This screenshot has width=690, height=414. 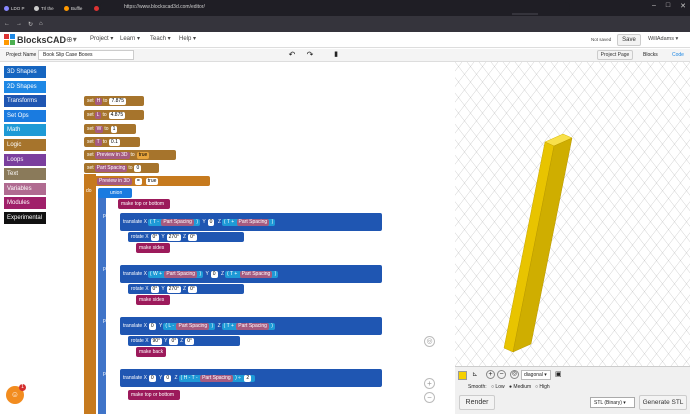 I want to click on close-icon: ✕, so click(x=683, y=6).